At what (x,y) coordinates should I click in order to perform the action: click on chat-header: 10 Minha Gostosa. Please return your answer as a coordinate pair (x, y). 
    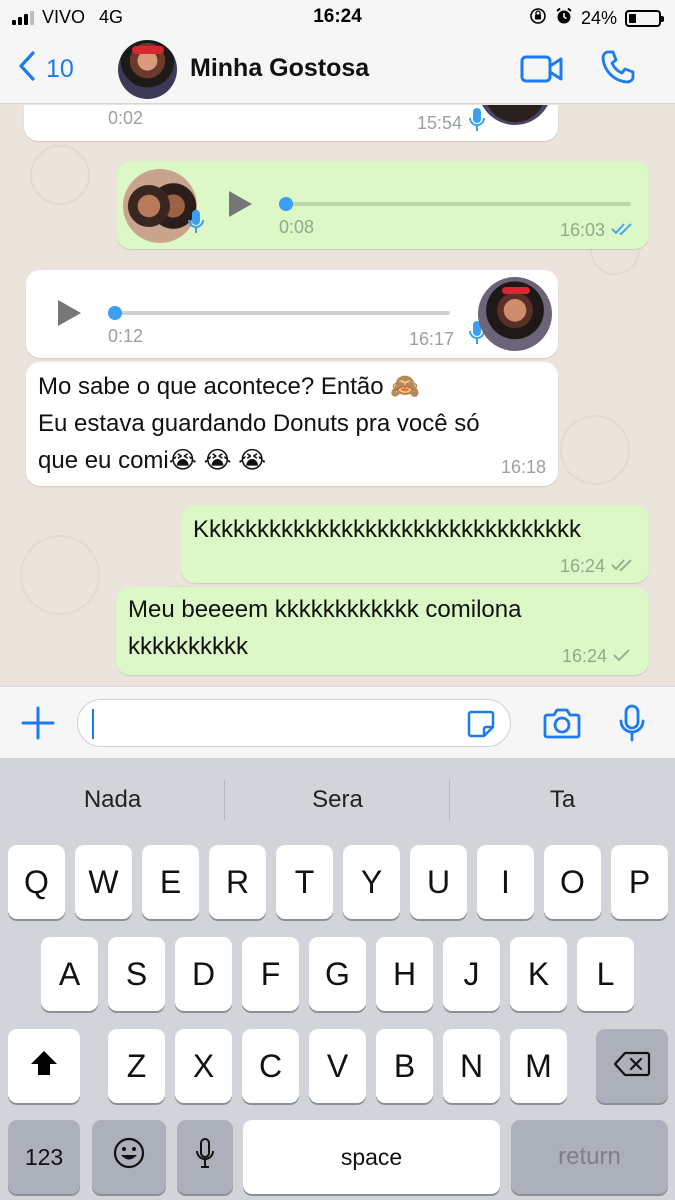
    Looking at the image, I should click on (337, 69).